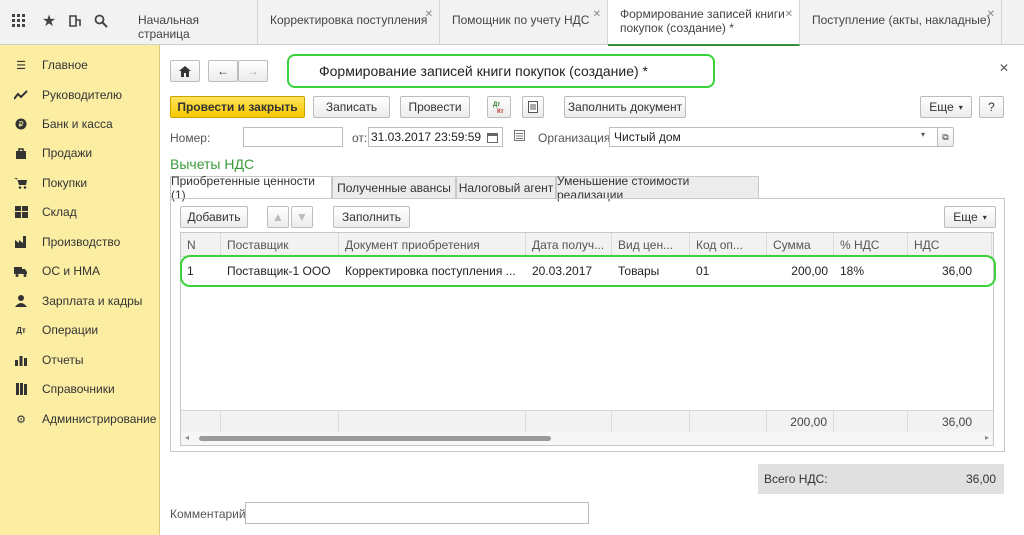 The height and width of the screenshot is (535, 1024). What do you see at coordinates (774, 137) in the screenshot?
I see `organization-field: Чистый дом` at bounding box center [774, 137].